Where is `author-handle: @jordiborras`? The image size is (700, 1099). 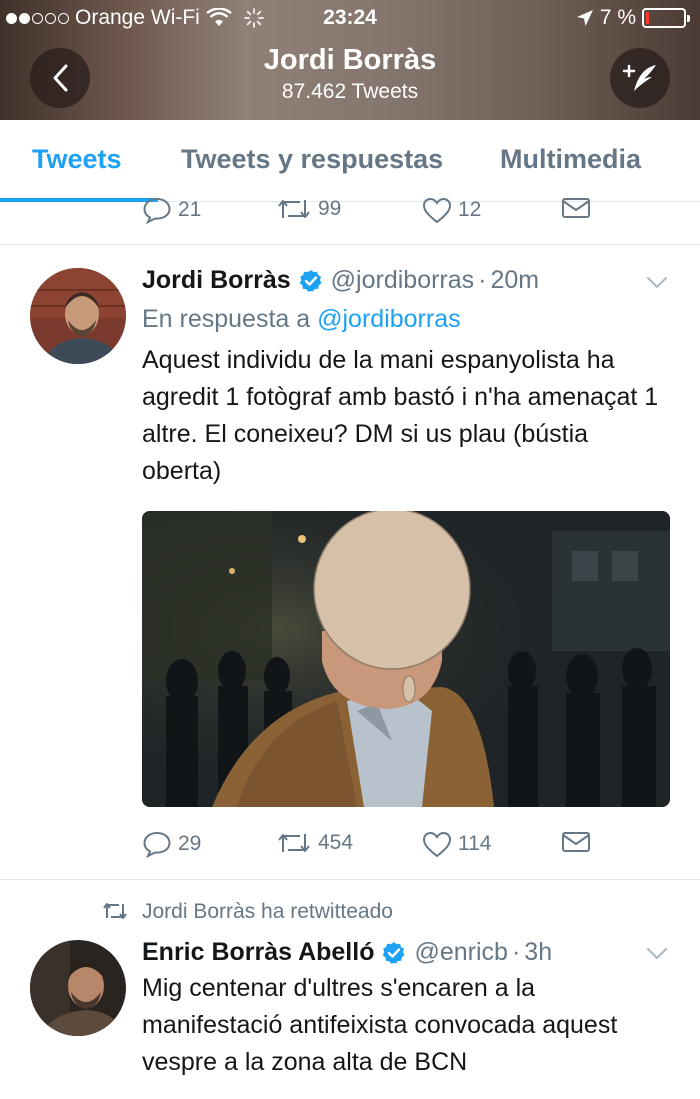
author-handle: @jordiborras is located at coordinates (402, 280).